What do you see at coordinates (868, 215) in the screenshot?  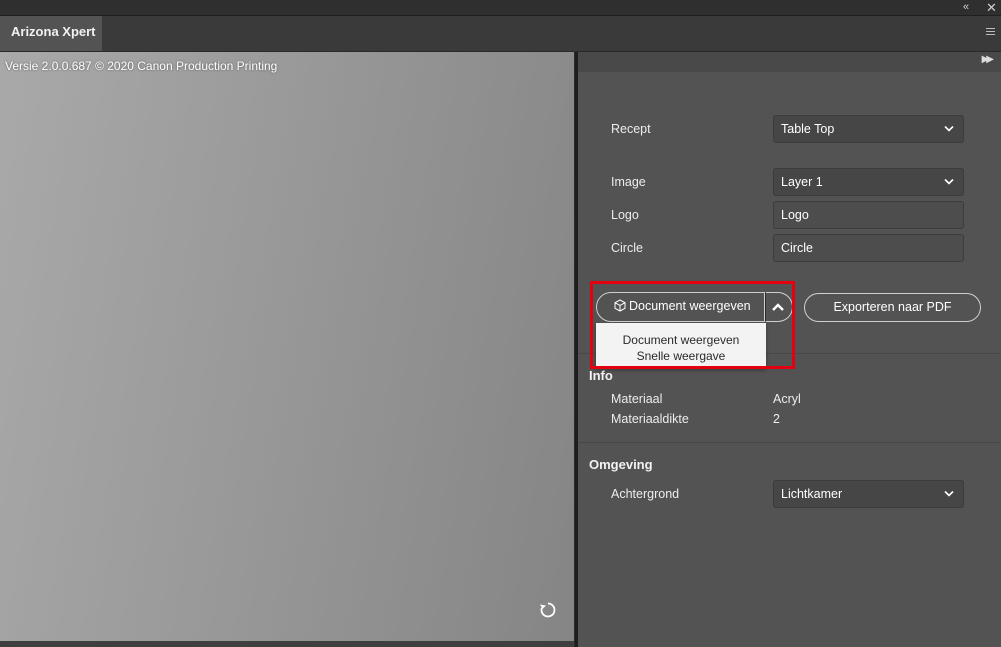 I see `logo-field: Logo` at bounding box center [868, 215].